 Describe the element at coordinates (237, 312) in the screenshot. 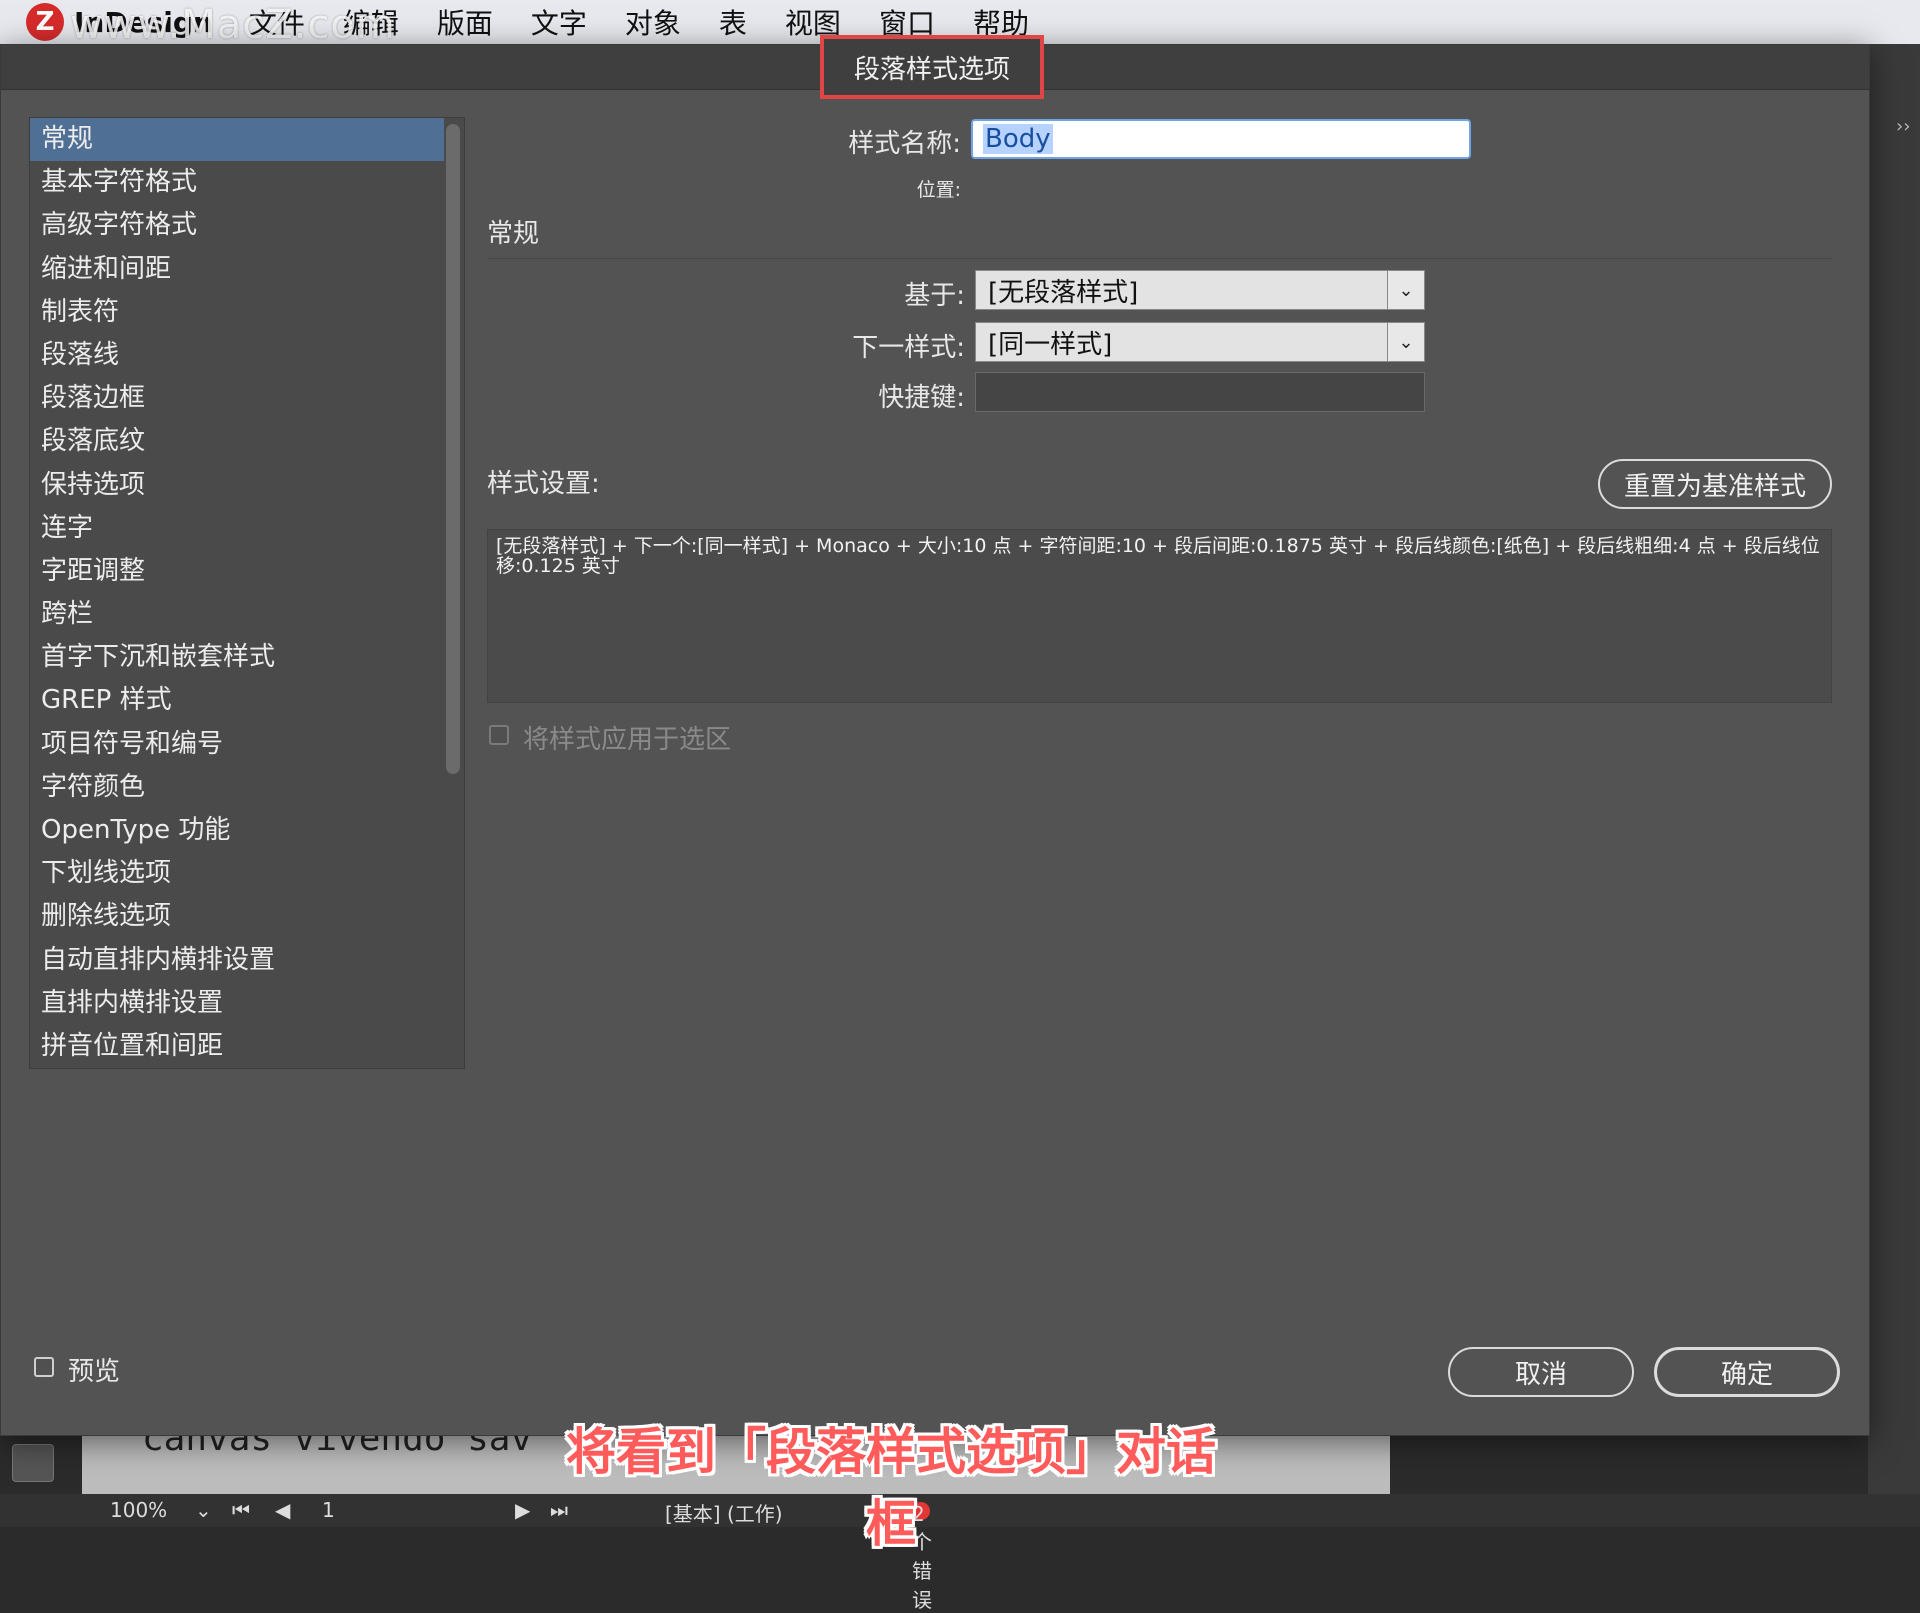

I see `category-item: 制表符` at that location.